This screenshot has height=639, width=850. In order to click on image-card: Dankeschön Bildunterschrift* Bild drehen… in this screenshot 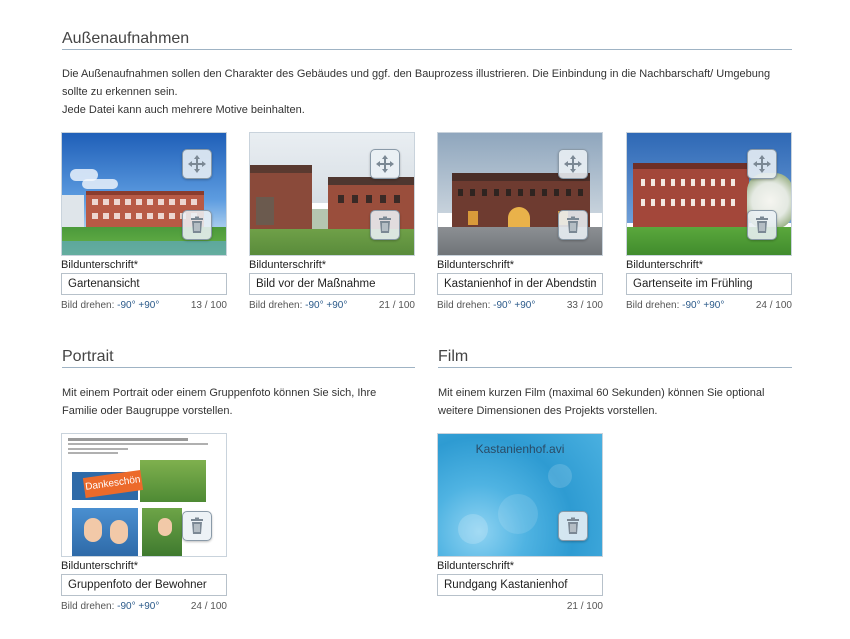, I will do `click(144, 524)`.